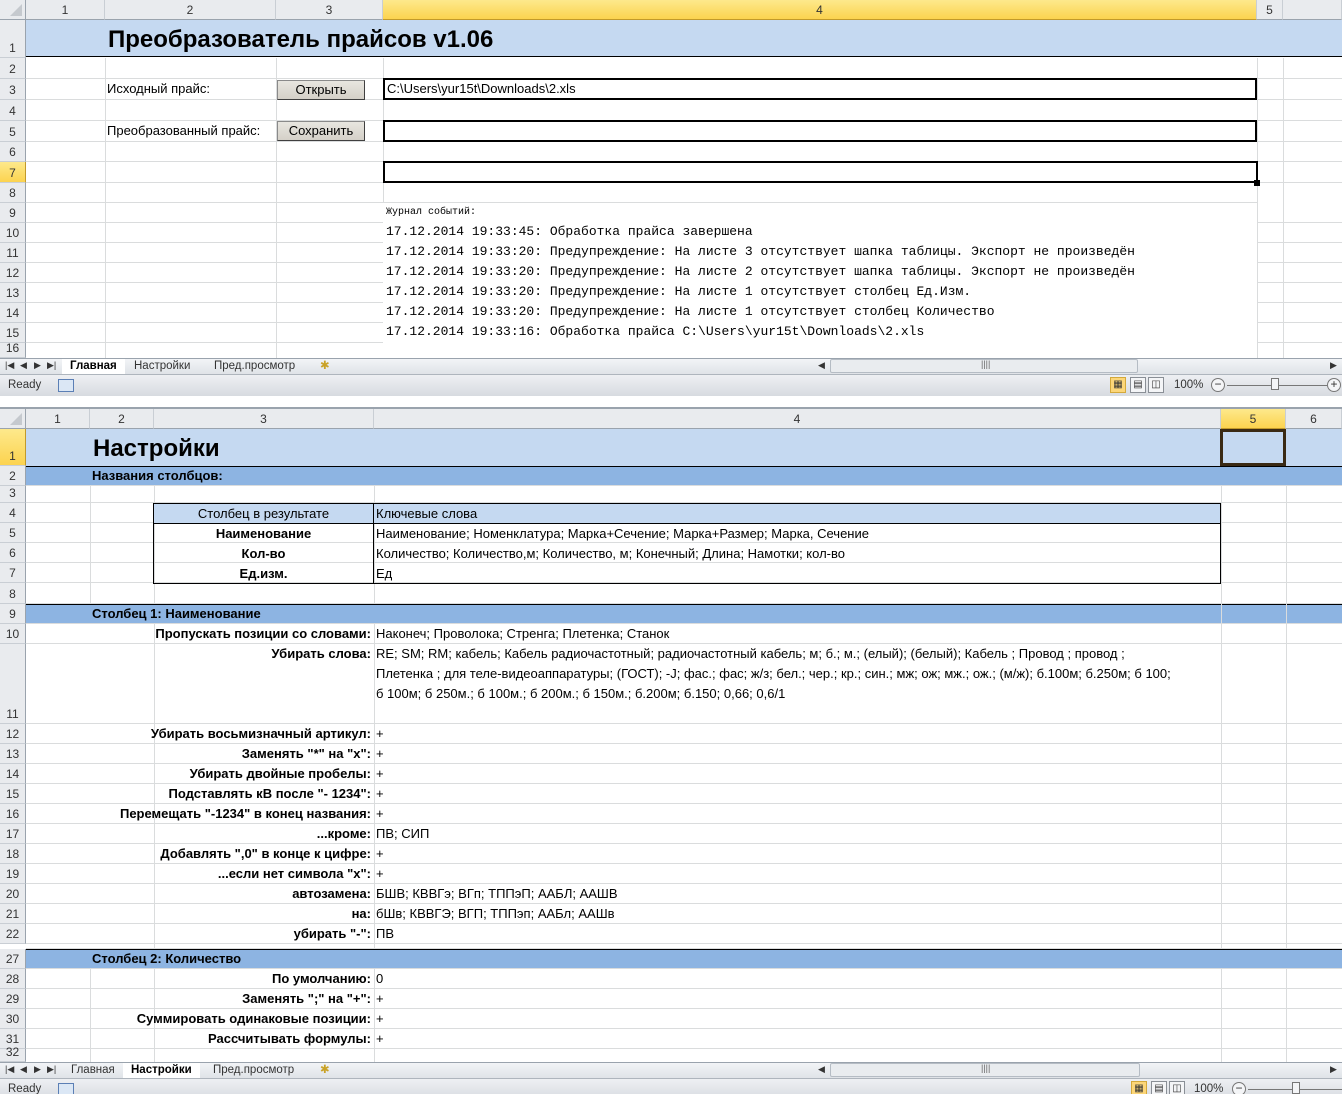  What do you see at coordinates (495, 914) in the screenshot?
I see `option-value: бШв; КВВГЭ; ВГП; ТППэп; ААБл; ААШв` at bounding box center [495, 914].